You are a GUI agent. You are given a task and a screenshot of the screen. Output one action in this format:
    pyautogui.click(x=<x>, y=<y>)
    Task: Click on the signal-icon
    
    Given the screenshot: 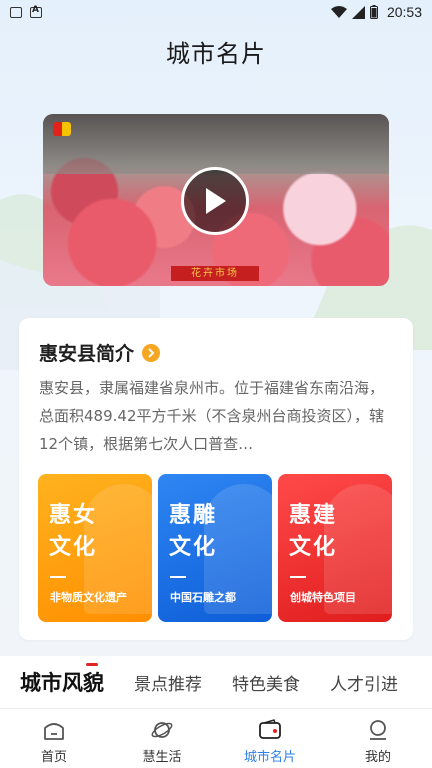 What is the action you would take?
    pyautogui.click(x=358, y=12)
    